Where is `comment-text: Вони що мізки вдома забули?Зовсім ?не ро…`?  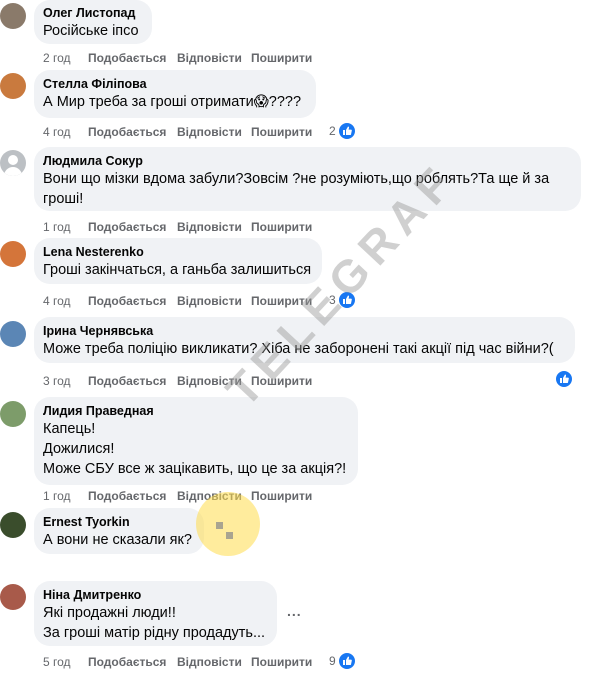 comment-text: Вони що мізки вдома забули?Зовсім ?не ро… is located at coordinates (296, 189).